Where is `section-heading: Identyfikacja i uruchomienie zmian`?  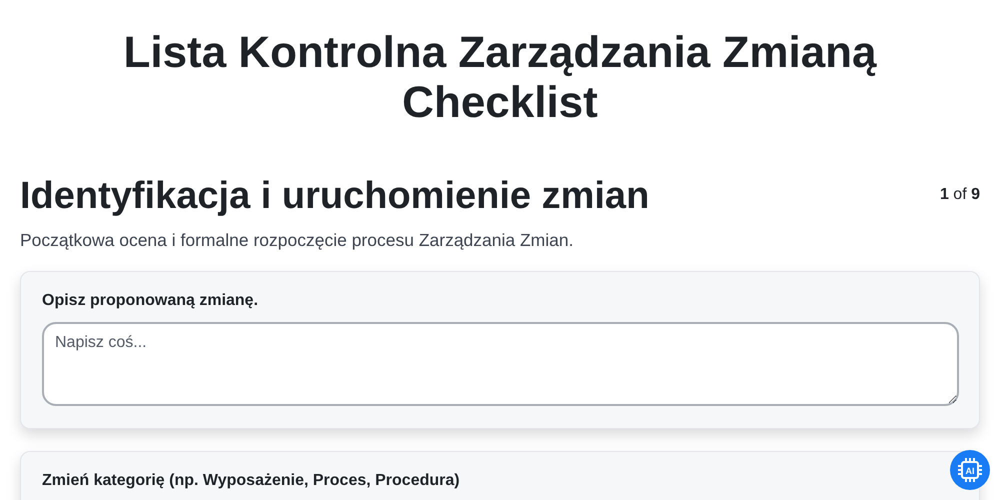 section-heading: Identyfikacja i uruchomienie zmian is located at coordinates (335, 196).